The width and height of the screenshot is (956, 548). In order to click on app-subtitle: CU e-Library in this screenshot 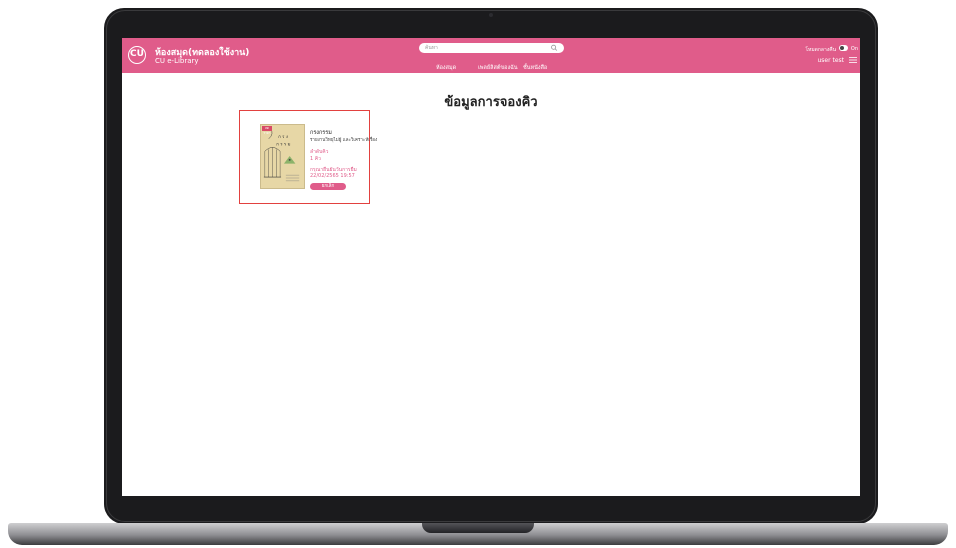, I will do `click(177, 61)`.